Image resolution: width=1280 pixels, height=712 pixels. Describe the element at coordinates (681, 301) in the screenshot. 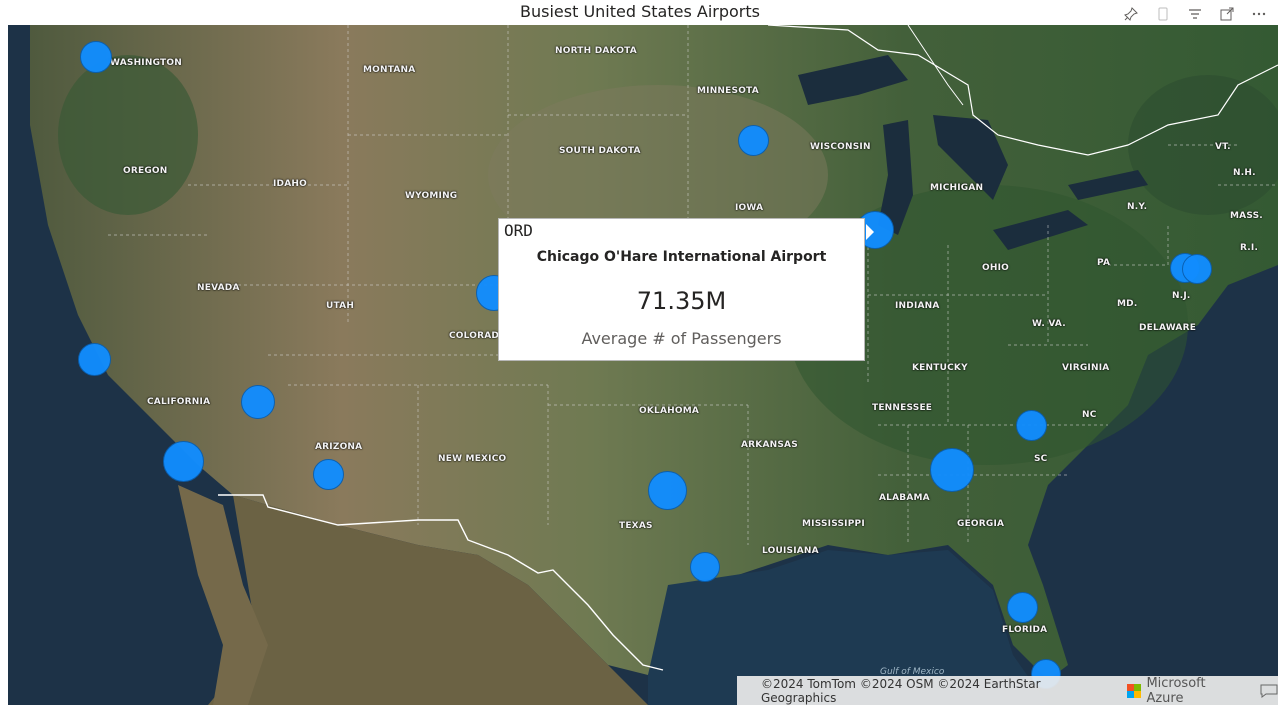

I see `tooltip-value: 71.35M` at that location.